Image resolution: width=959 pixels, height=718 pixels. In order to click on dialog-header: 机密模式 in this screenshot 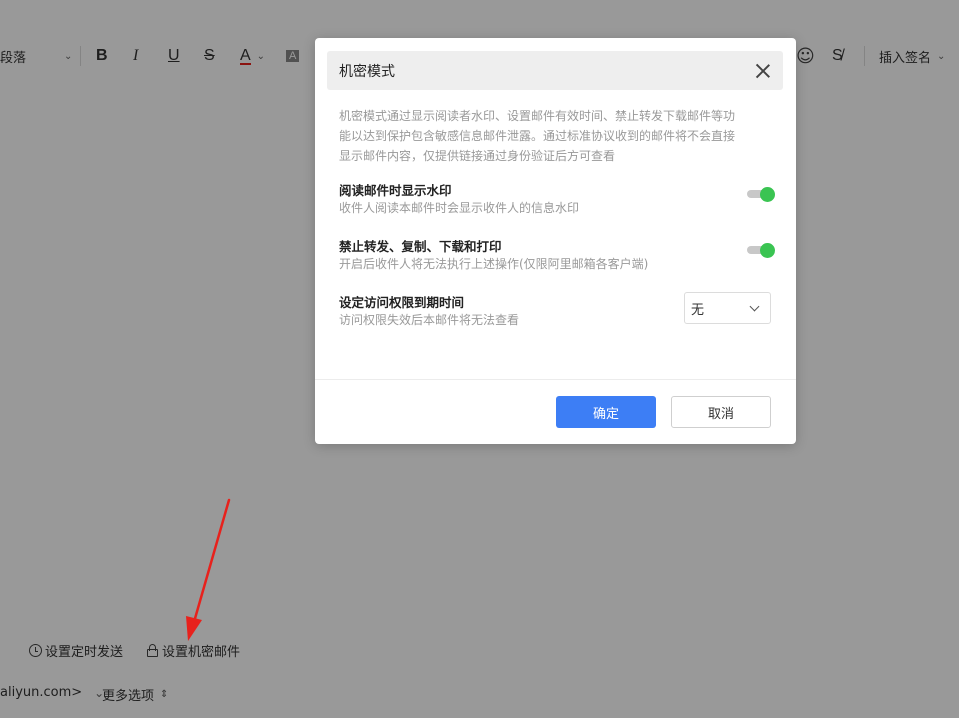, I will do `click(555, 70)`.